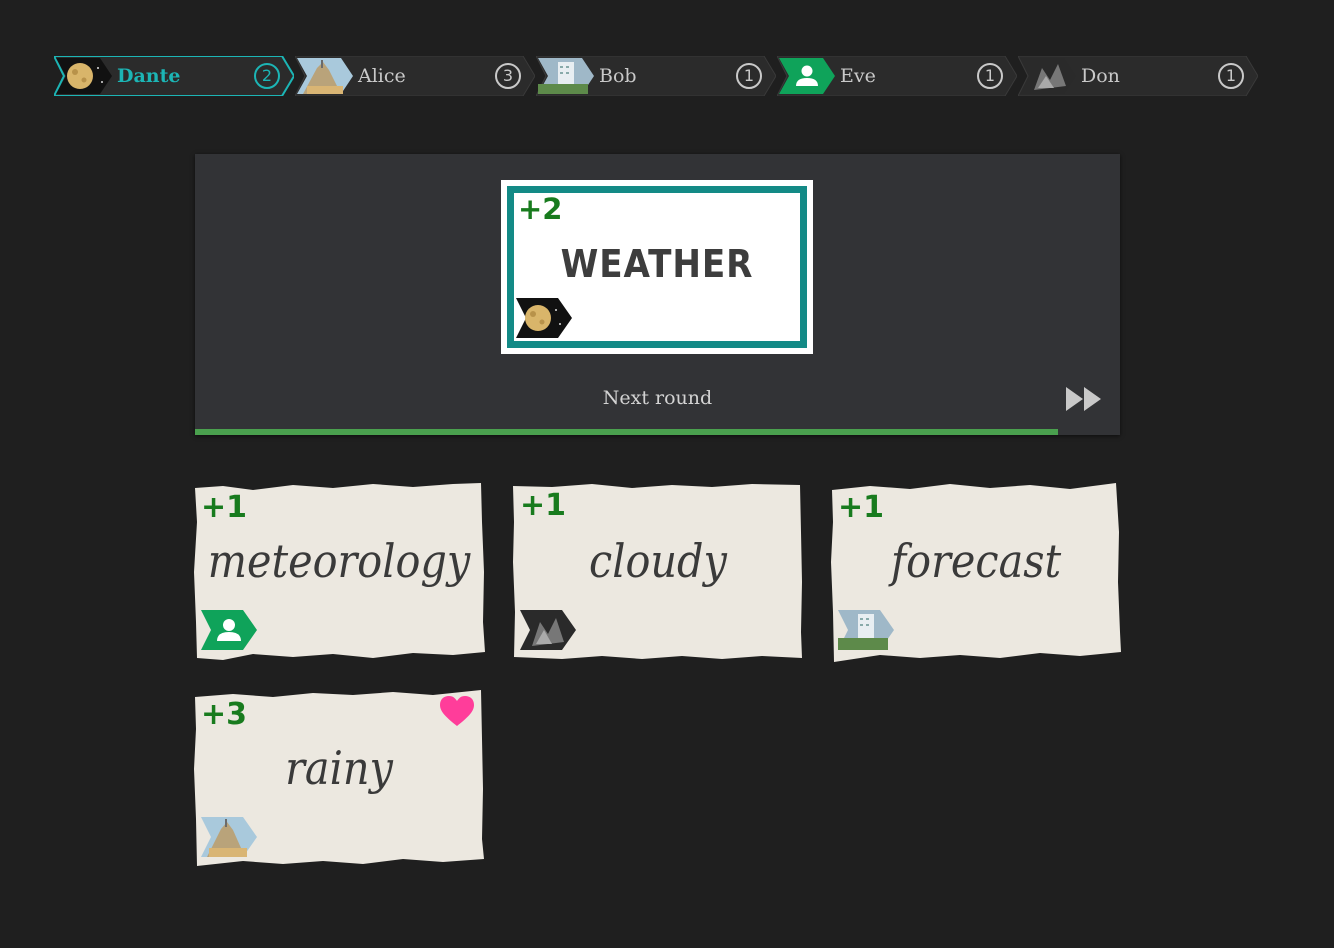 This screenshot has width=1334, height=948. I want to click on player-score-badge: 2, so click(267, 76).